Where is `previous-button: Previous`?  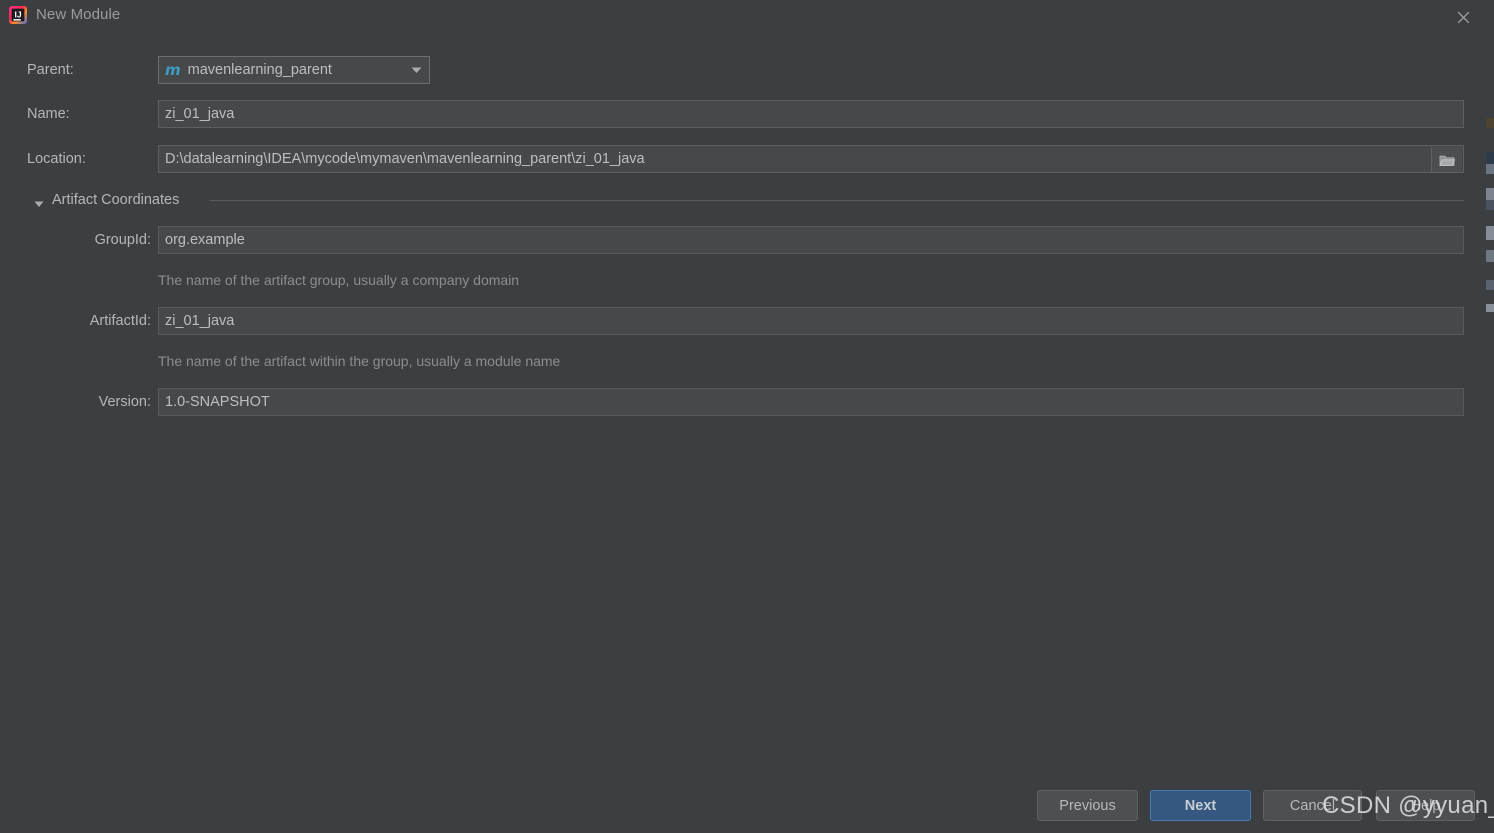 previous-button: Previous is located at coordinates (1087, 805).